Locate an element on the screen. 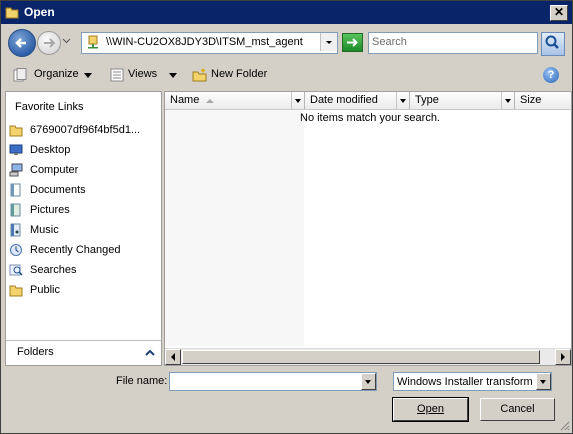  forward-button is located at coordinates (49, 43).